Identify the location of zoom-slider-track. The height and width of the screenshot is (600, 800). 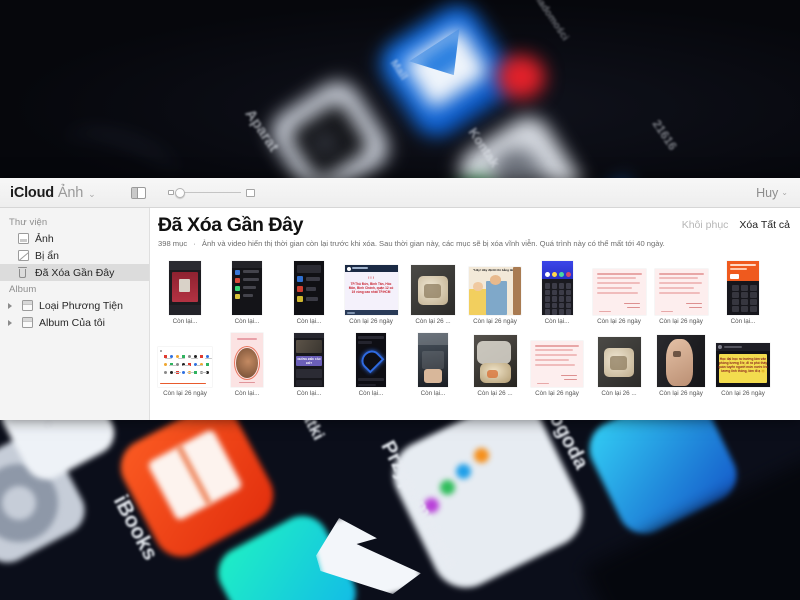
(208, 192).